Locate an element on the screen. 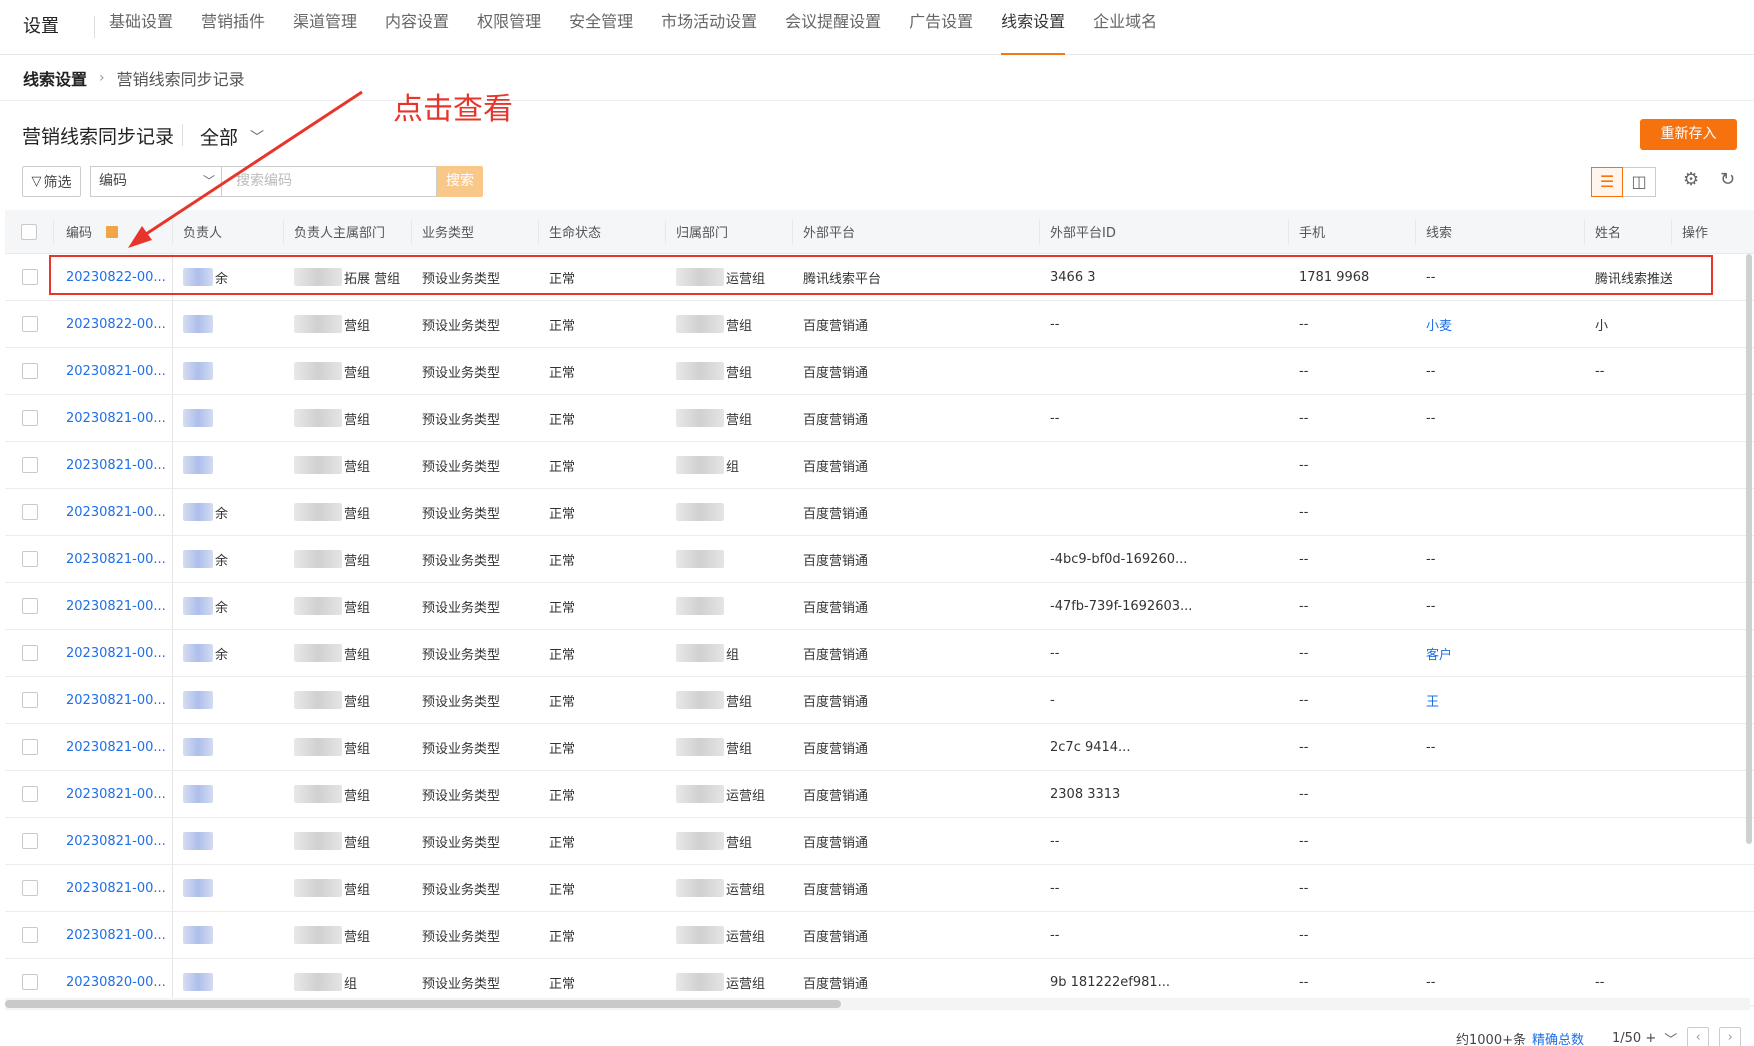  tab-clue-settings: 线索设置 is located at coordinates (1033, 27).